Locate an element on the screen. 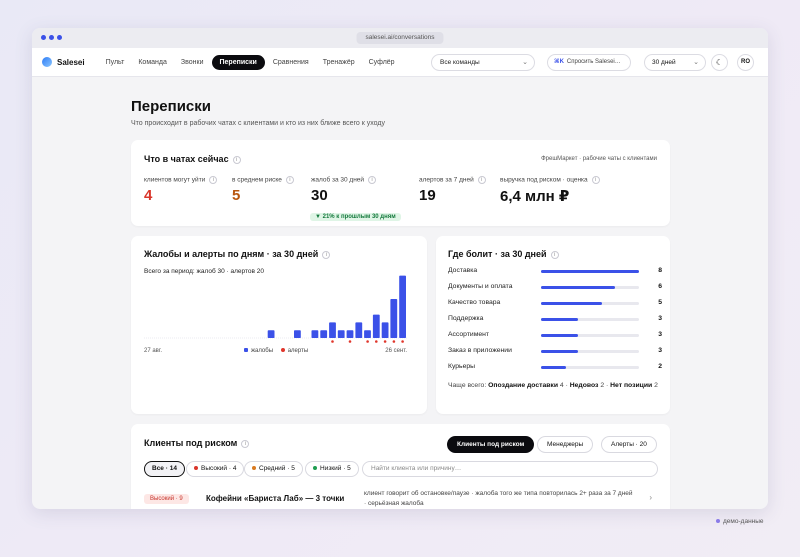 This screenshot has height=557, width=800. summary-title-text: Что в чатах сейчас is located at coordinates (186, 159).